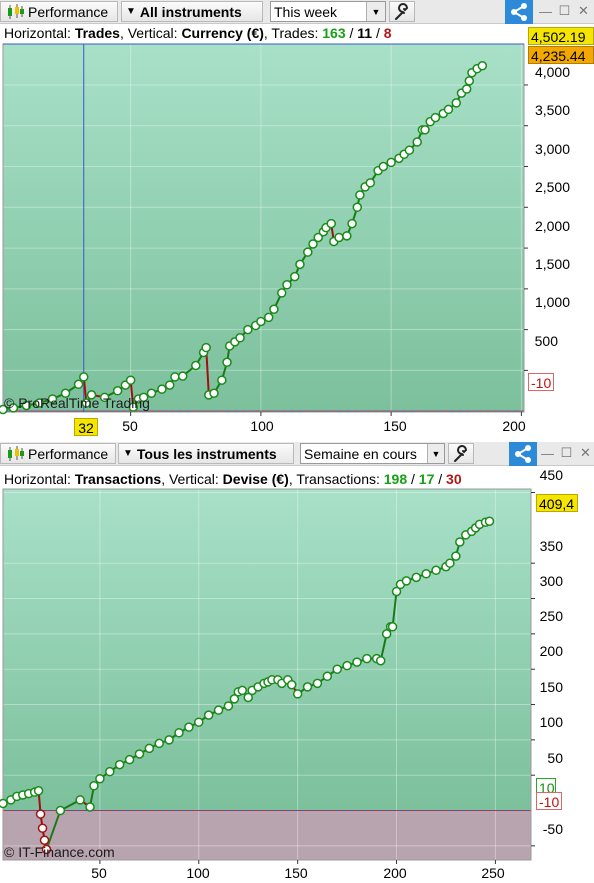 This screenshot has height=883, width=594. Describe the element at coordinates (426, 479) in the screenshot. I see `count-mid: 17` at that location.